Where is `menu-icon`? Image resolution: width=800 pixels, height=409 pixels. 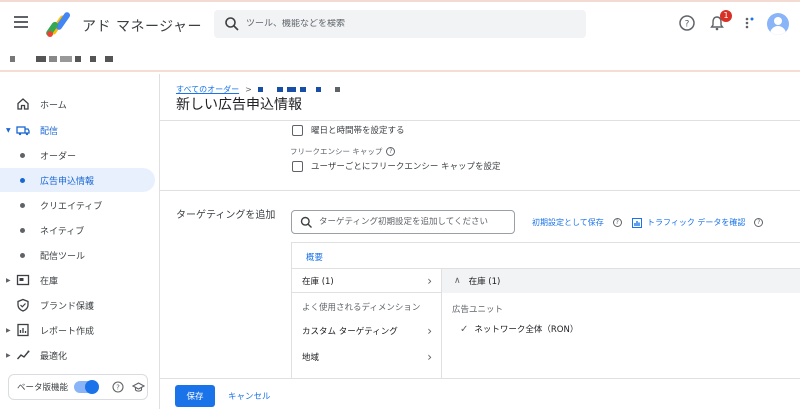
menu-icon is located at coordinates (21, 22).